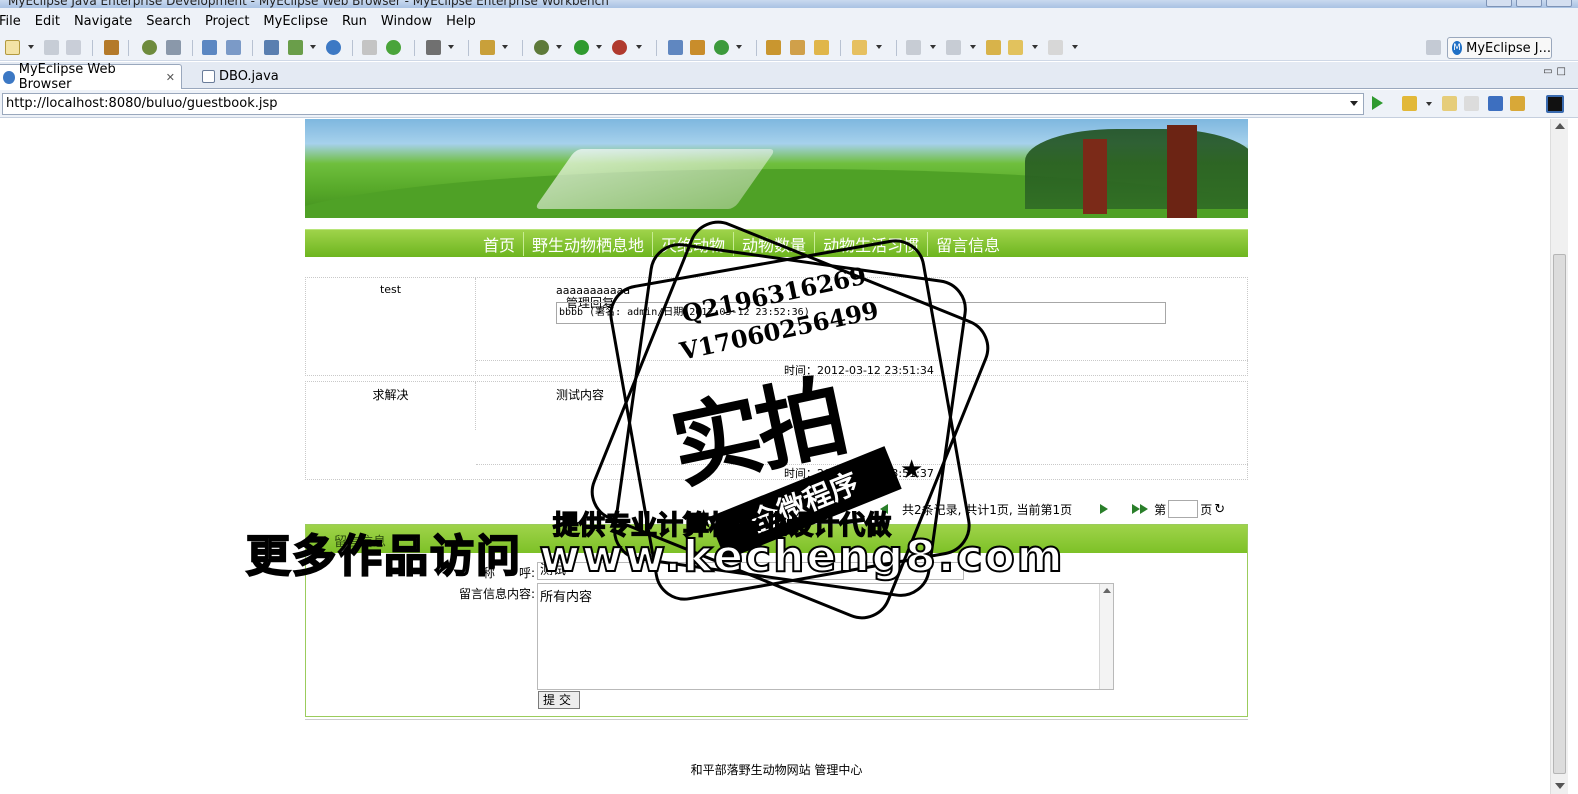 This screenshot has width=1578, height=794. I want to click on favorites-icon, so click(1409, 103).